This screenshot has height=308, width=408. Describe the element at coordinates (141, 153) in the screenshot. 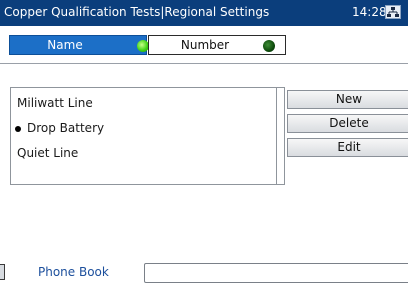

I see `list-item-quiet-line: Quiet Line` at that location.